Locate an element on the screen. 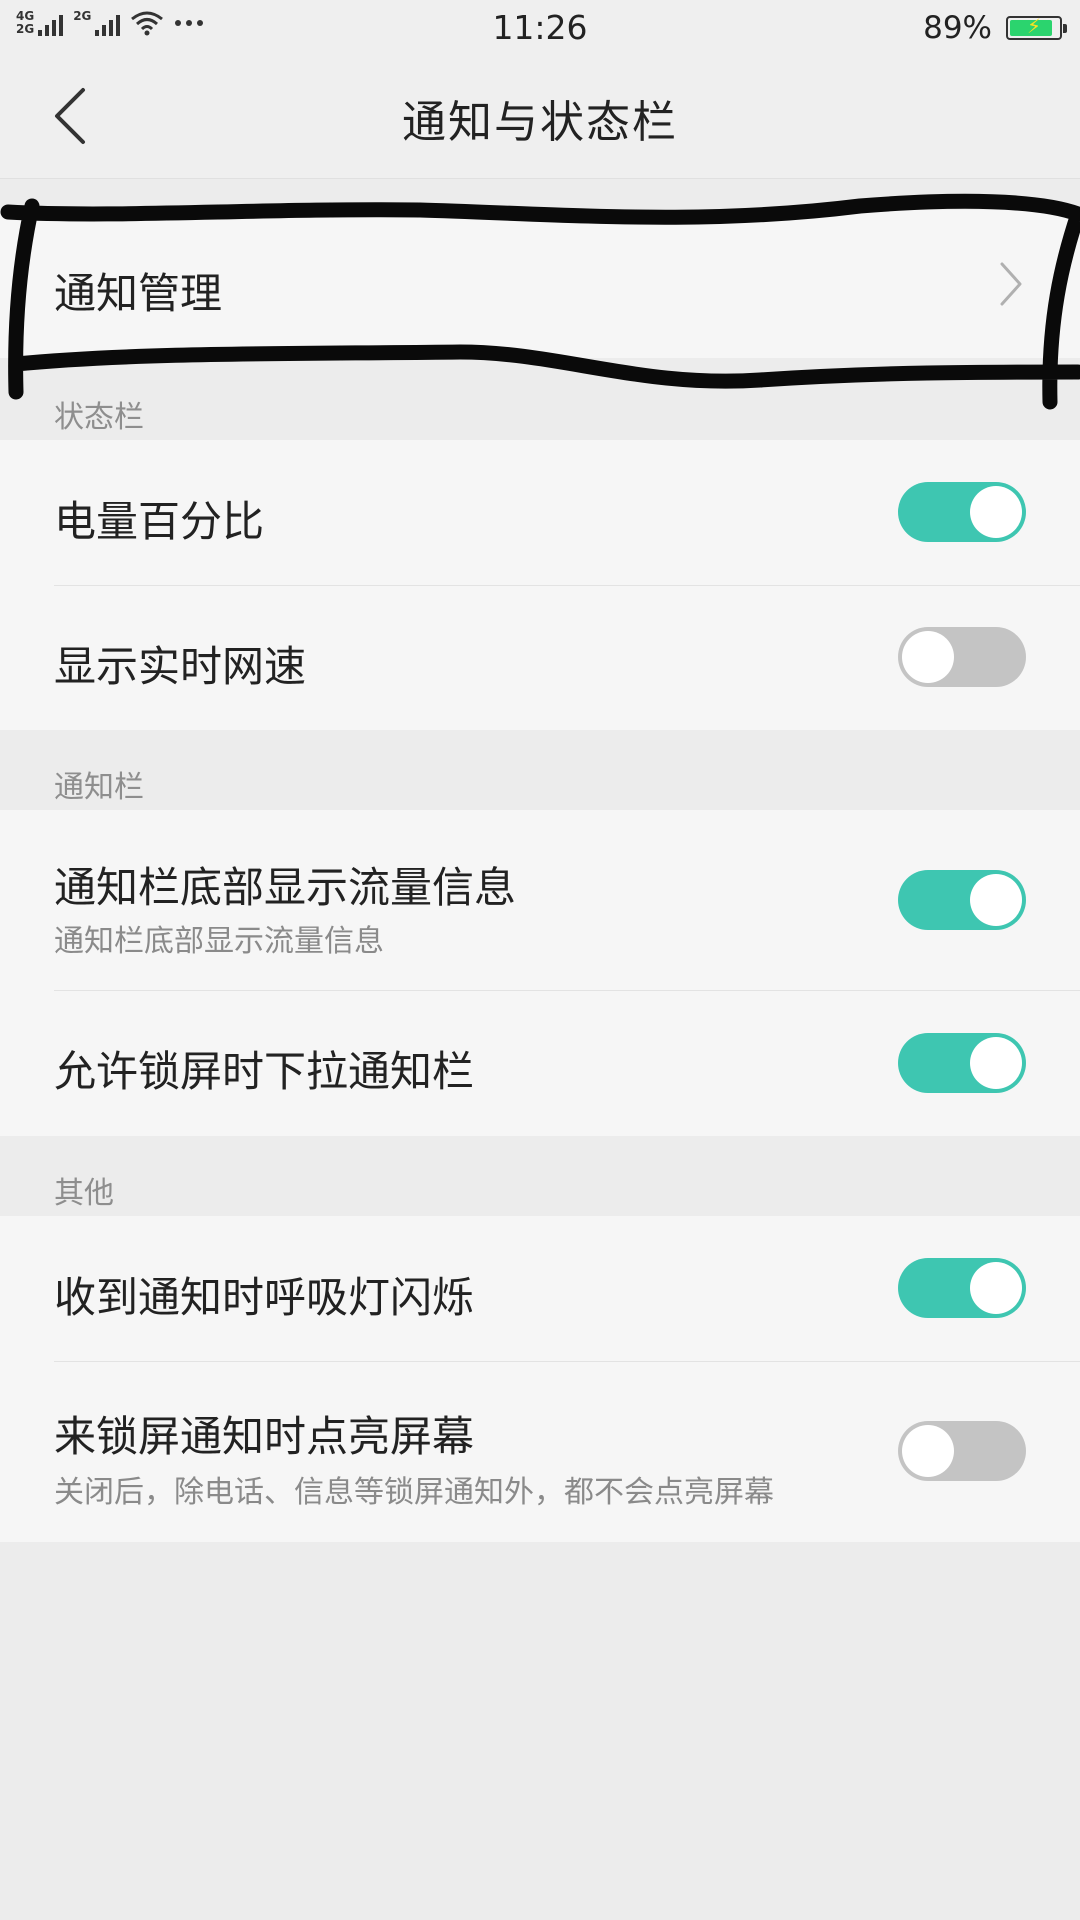 The image size is (1080, 1920). breathing-light-label: 收到通知时呼吸灯闪烁 is located at coordinates (264, 1297).